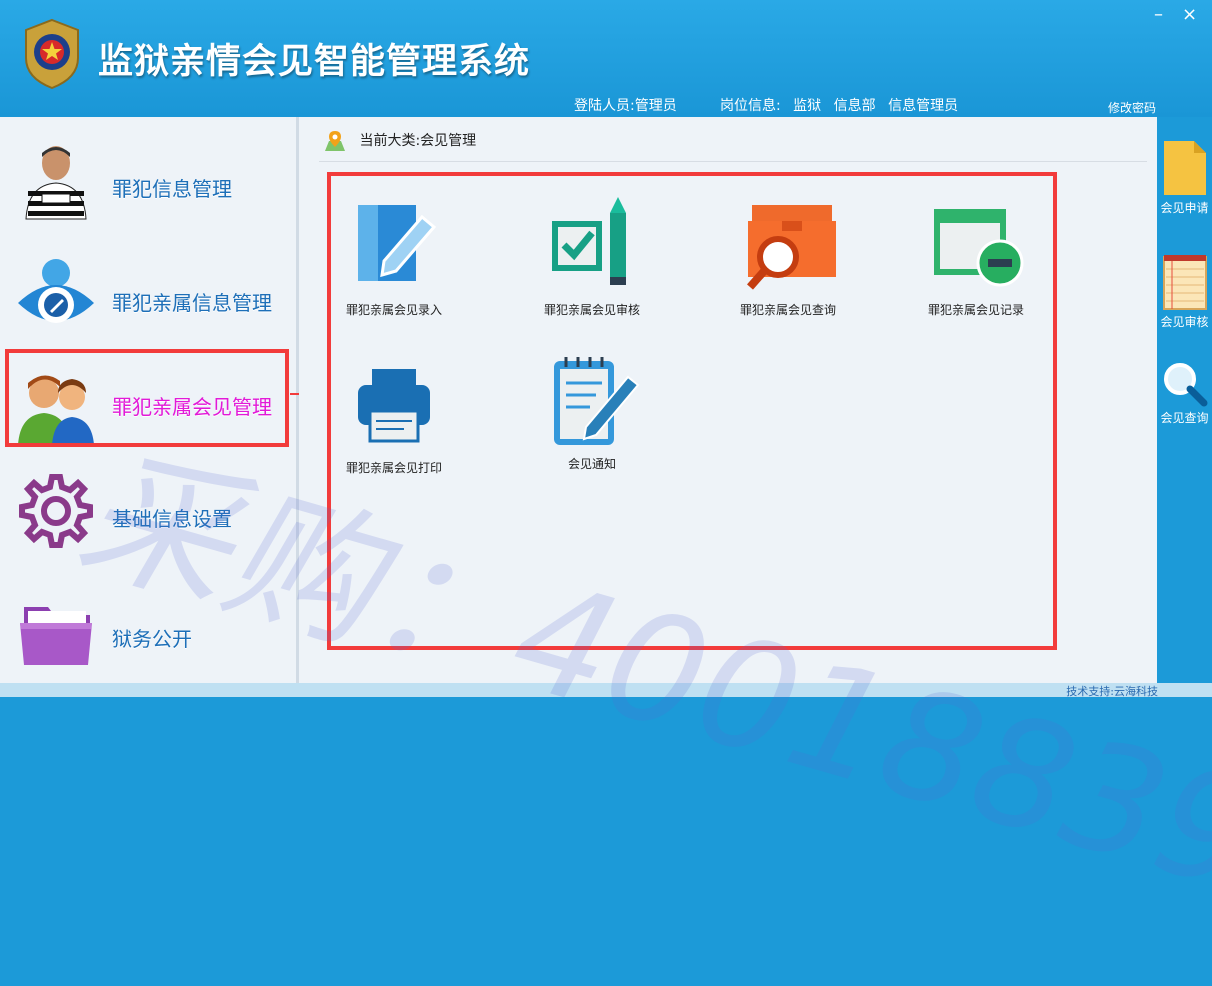  What do you see at coordinates (1184, 322) in the screenshot?
I see `quick-label: 会见审核` at bounding box center [1184, 322].